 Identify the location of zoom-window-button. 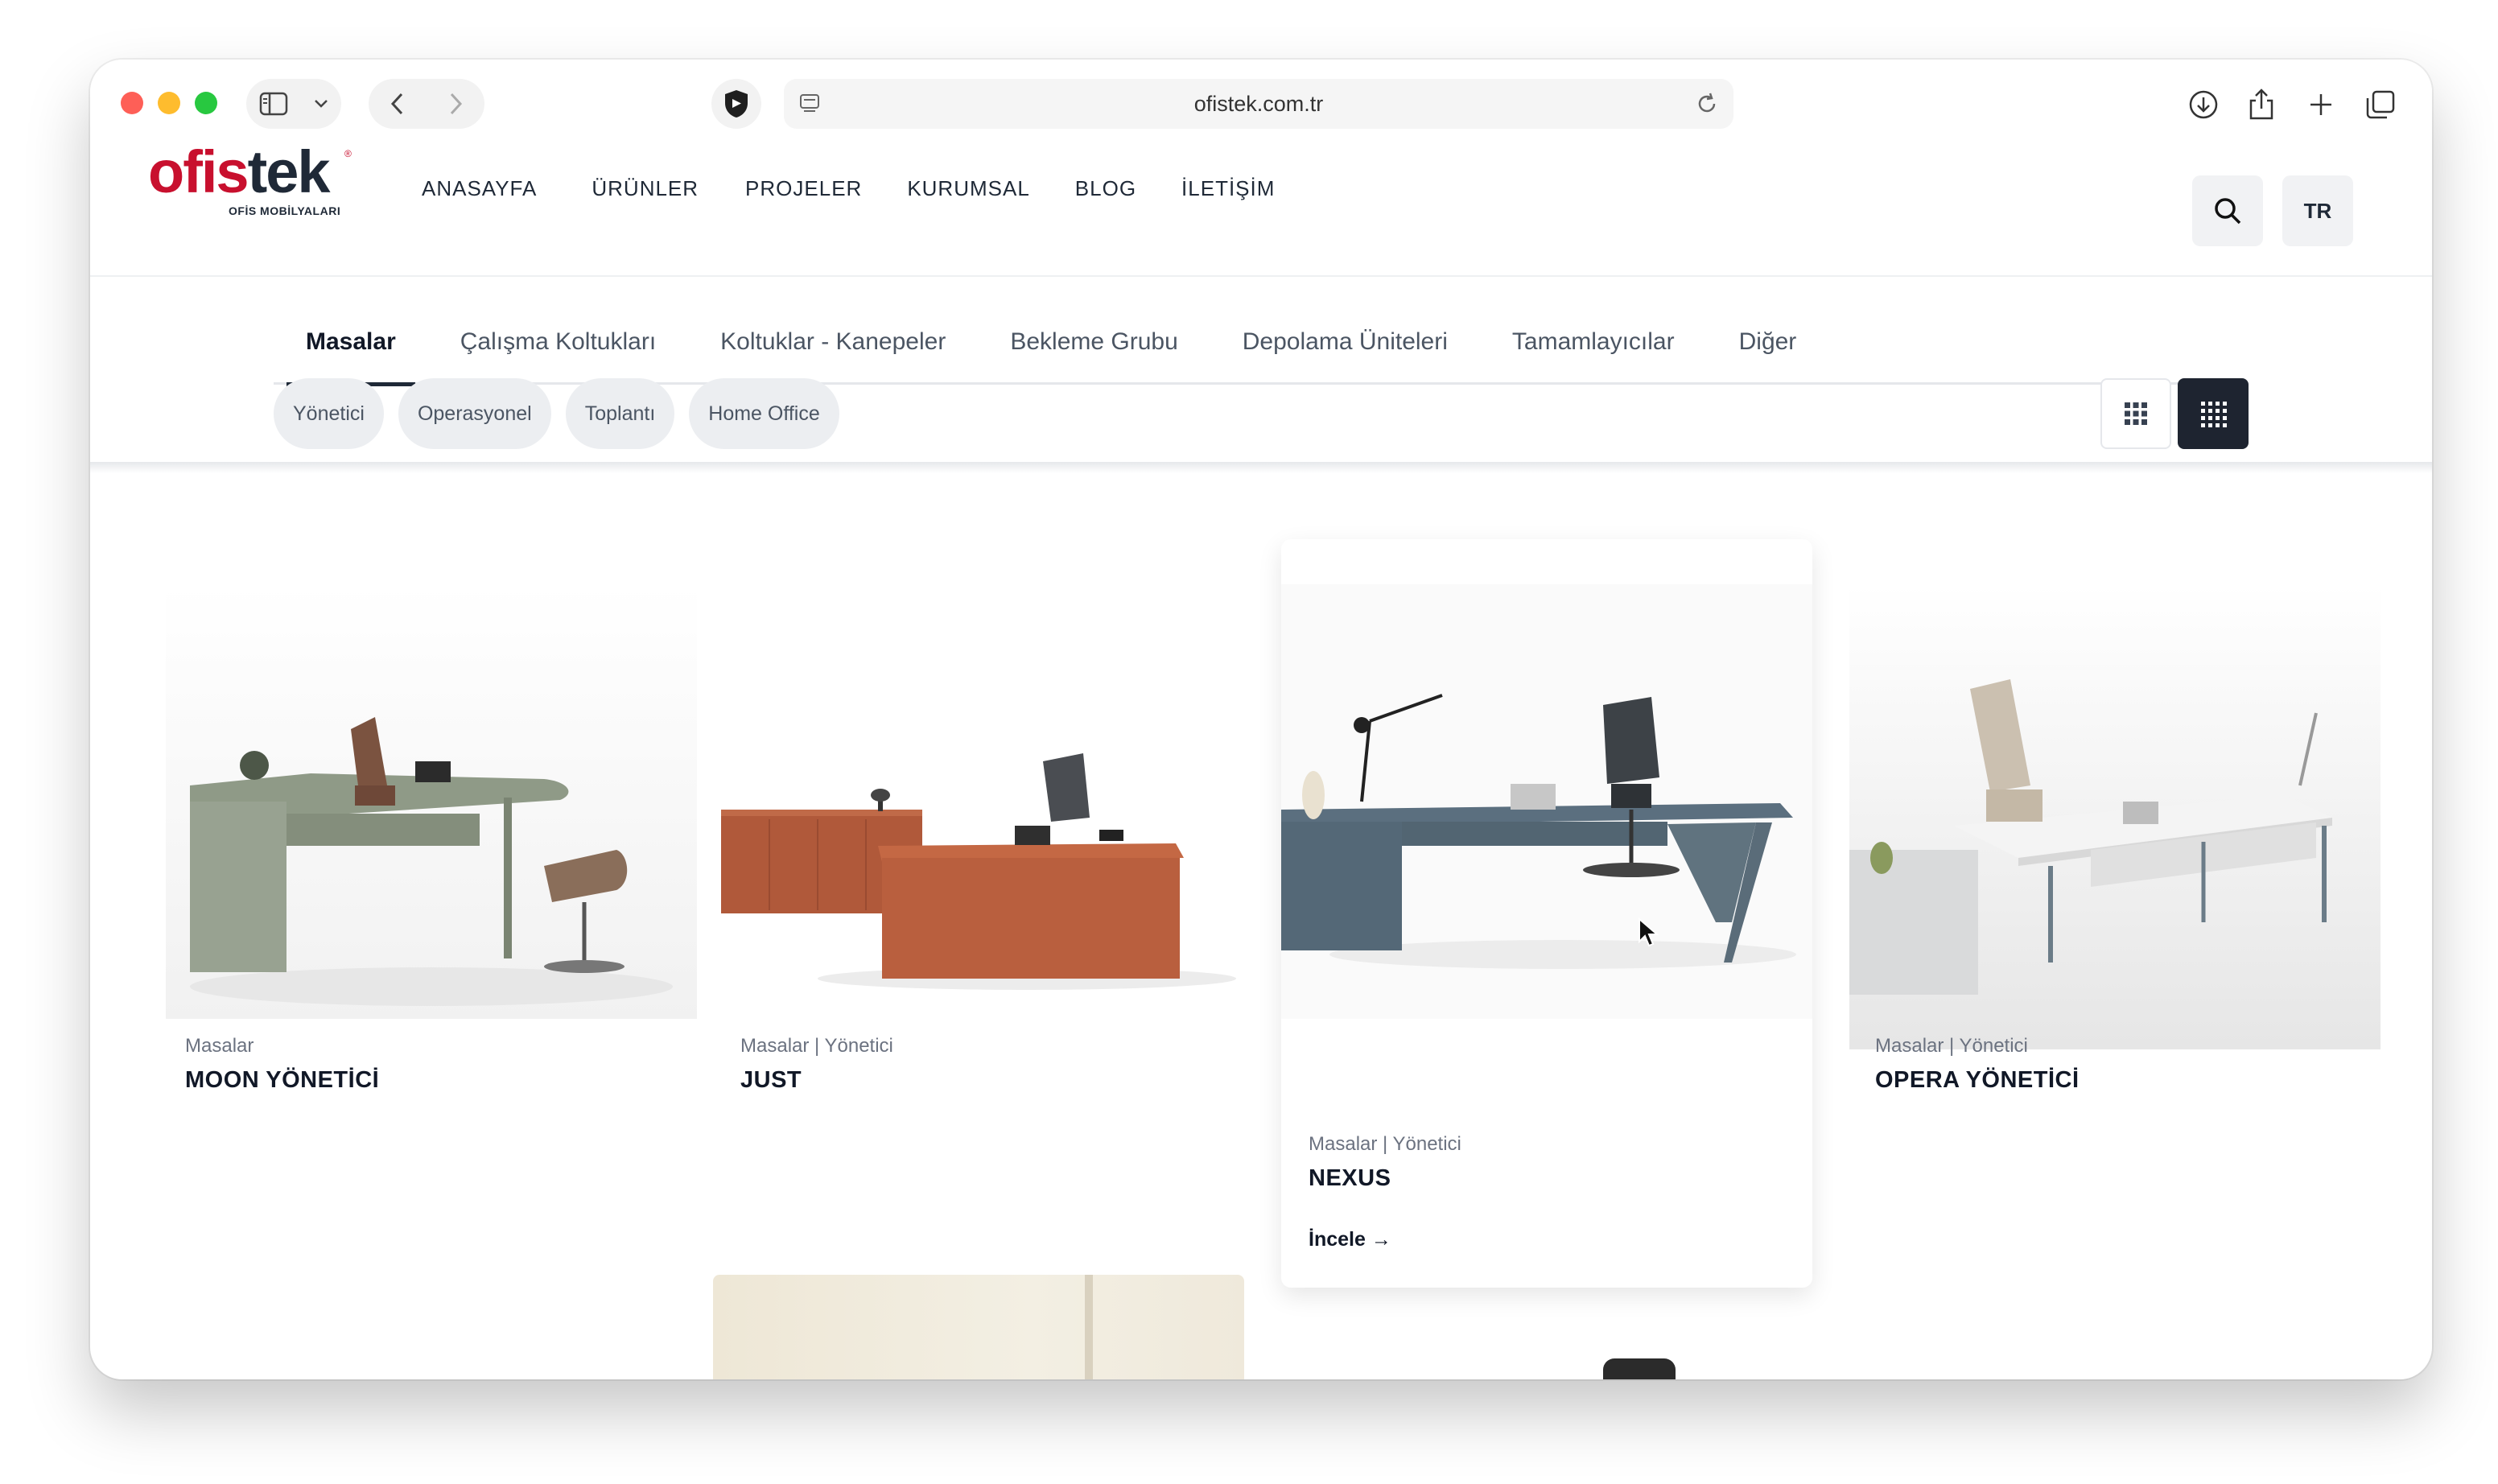
(206, 103).